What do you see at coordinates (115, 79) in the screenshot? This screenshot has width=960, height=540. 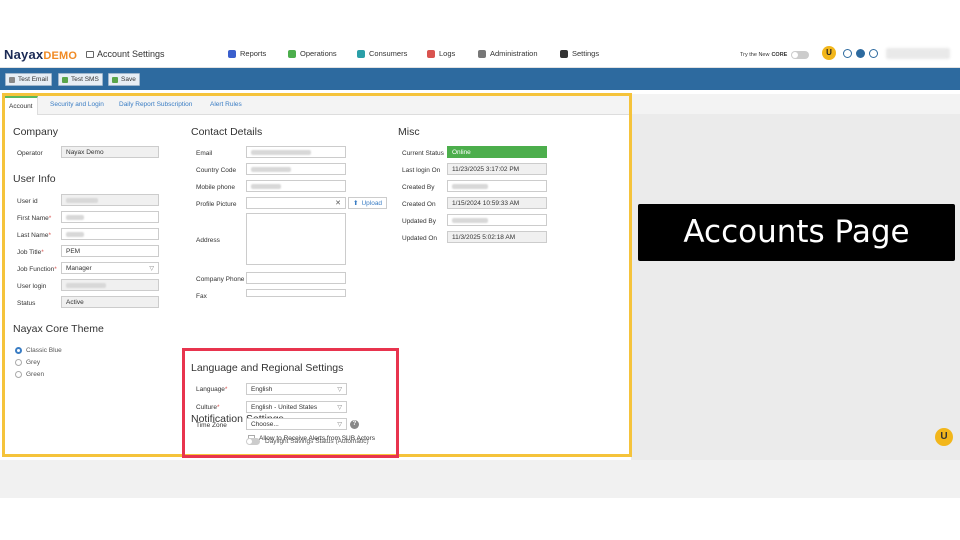 I see `save-icon` at bounding box center [115, 79].